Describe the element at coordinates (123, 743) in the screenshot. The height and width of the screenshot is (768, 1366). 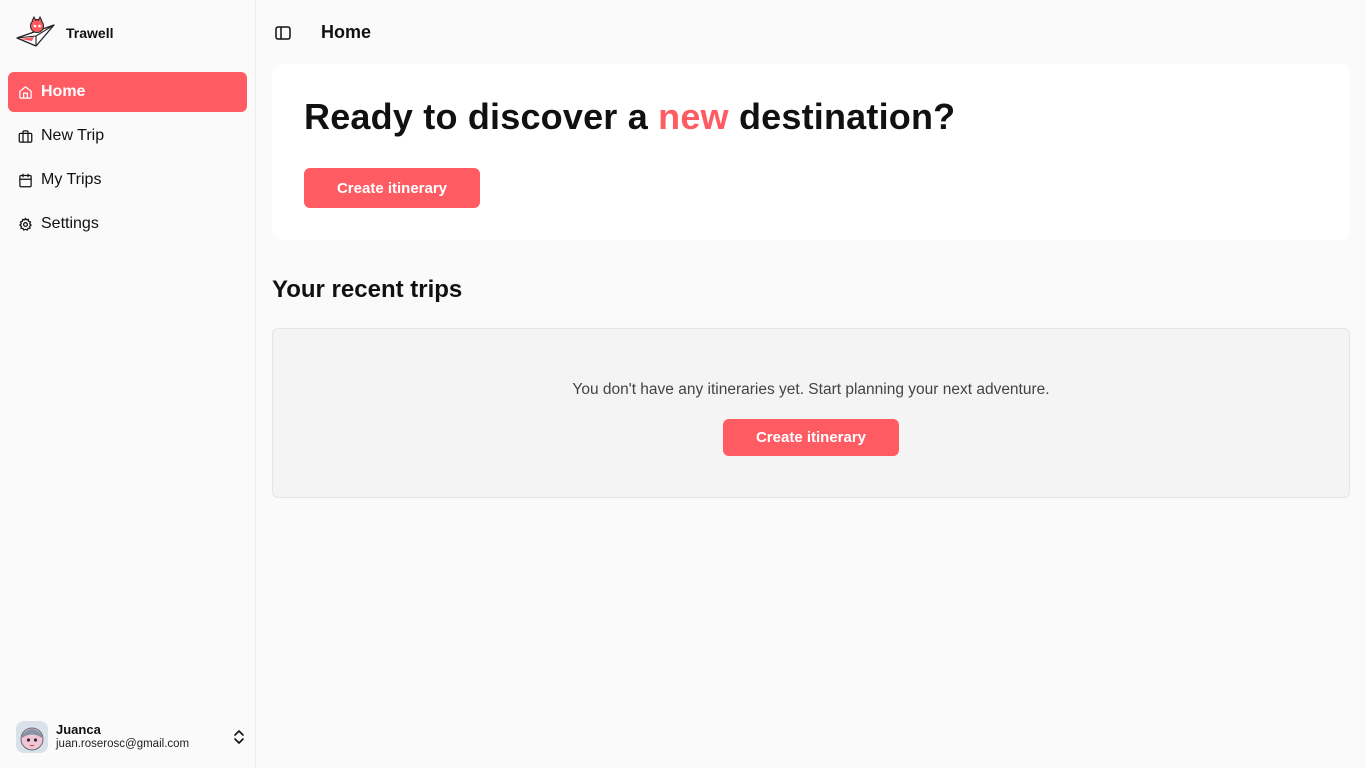
I see `user-email: juan.roserosc@gmail.com` at that location.